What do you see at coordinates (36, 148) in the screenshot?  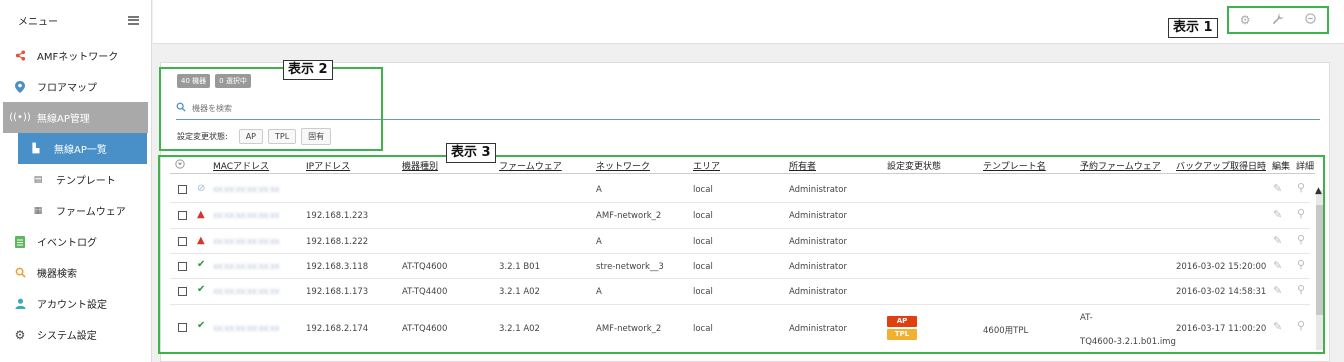 I see `ap-list-icon: ▙` at bounding box center [36, 148].